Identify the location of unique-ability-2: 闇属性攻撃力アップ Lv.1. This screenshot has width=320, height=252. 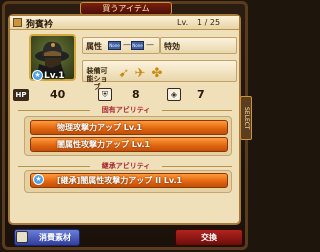
(129, 144).